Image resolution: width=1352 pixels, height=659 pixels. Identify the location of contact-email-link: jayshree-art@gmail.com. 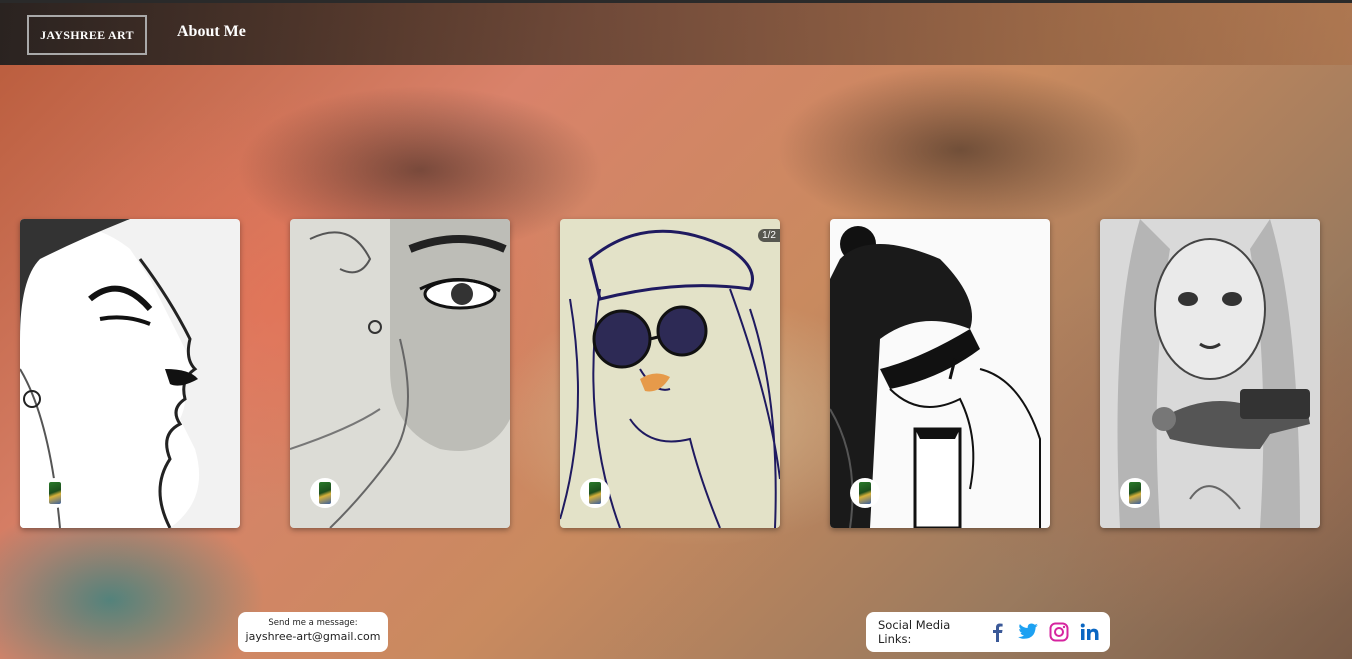
(313, 636).